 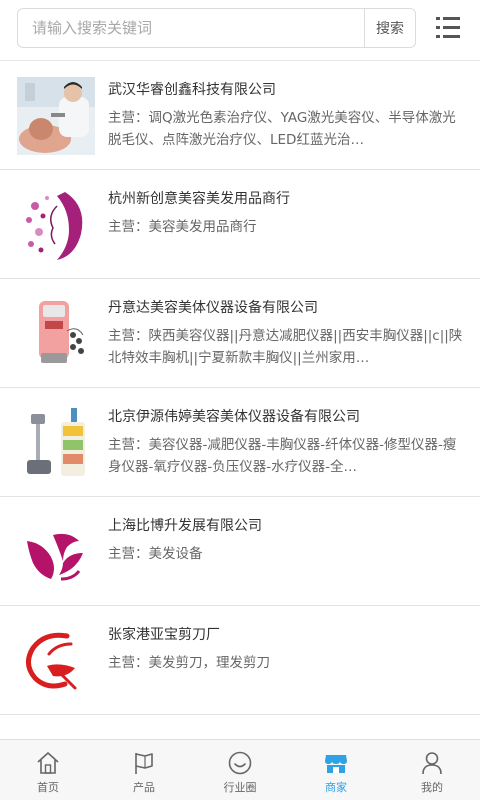 What do you see at coordinates (56, 552) in the screenshot?
I see `company-thumbnail-magenta-logo` at bounding box center [56, 552].